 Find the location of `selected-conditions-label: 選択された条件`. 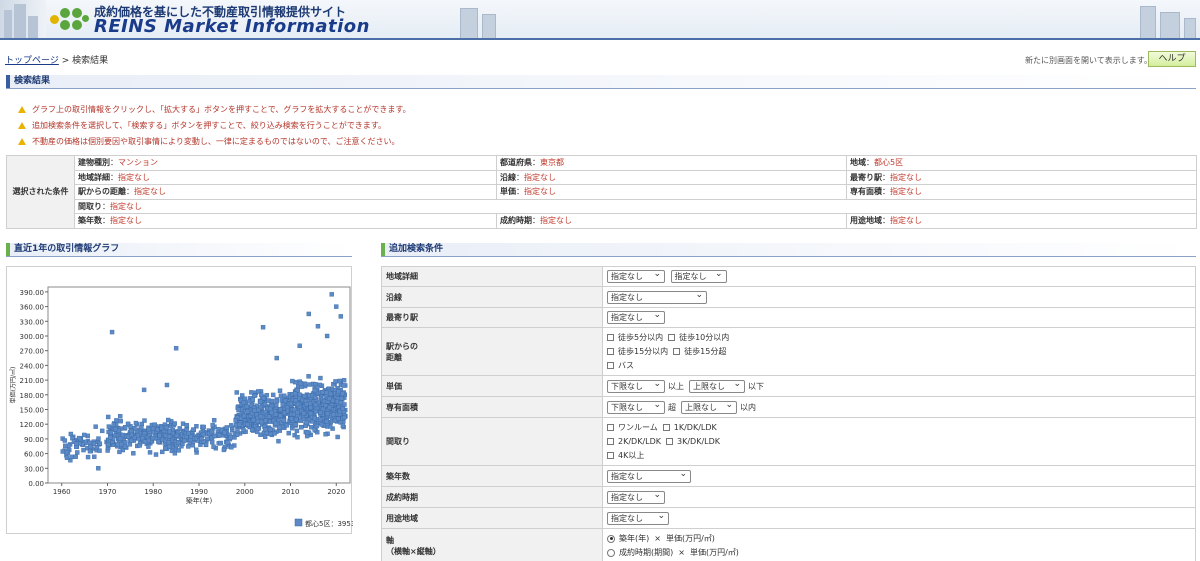

selected-conditions-label: 選択された条件 is located at coordinates (40, 192).